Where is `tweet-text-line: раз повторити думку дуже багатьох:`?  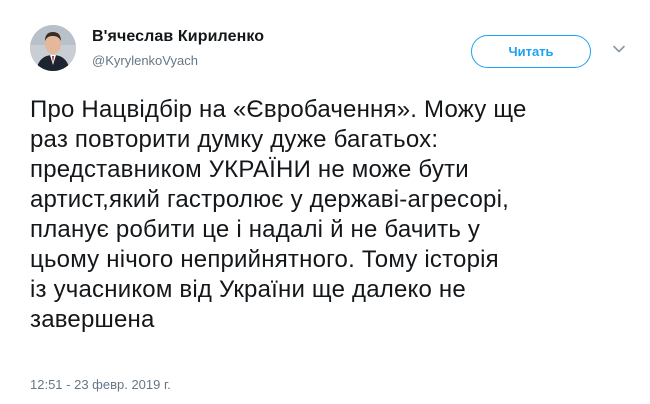 tweet-text-line: раз повторити думку дуже багатьох: is located at coordinates (234, 139).